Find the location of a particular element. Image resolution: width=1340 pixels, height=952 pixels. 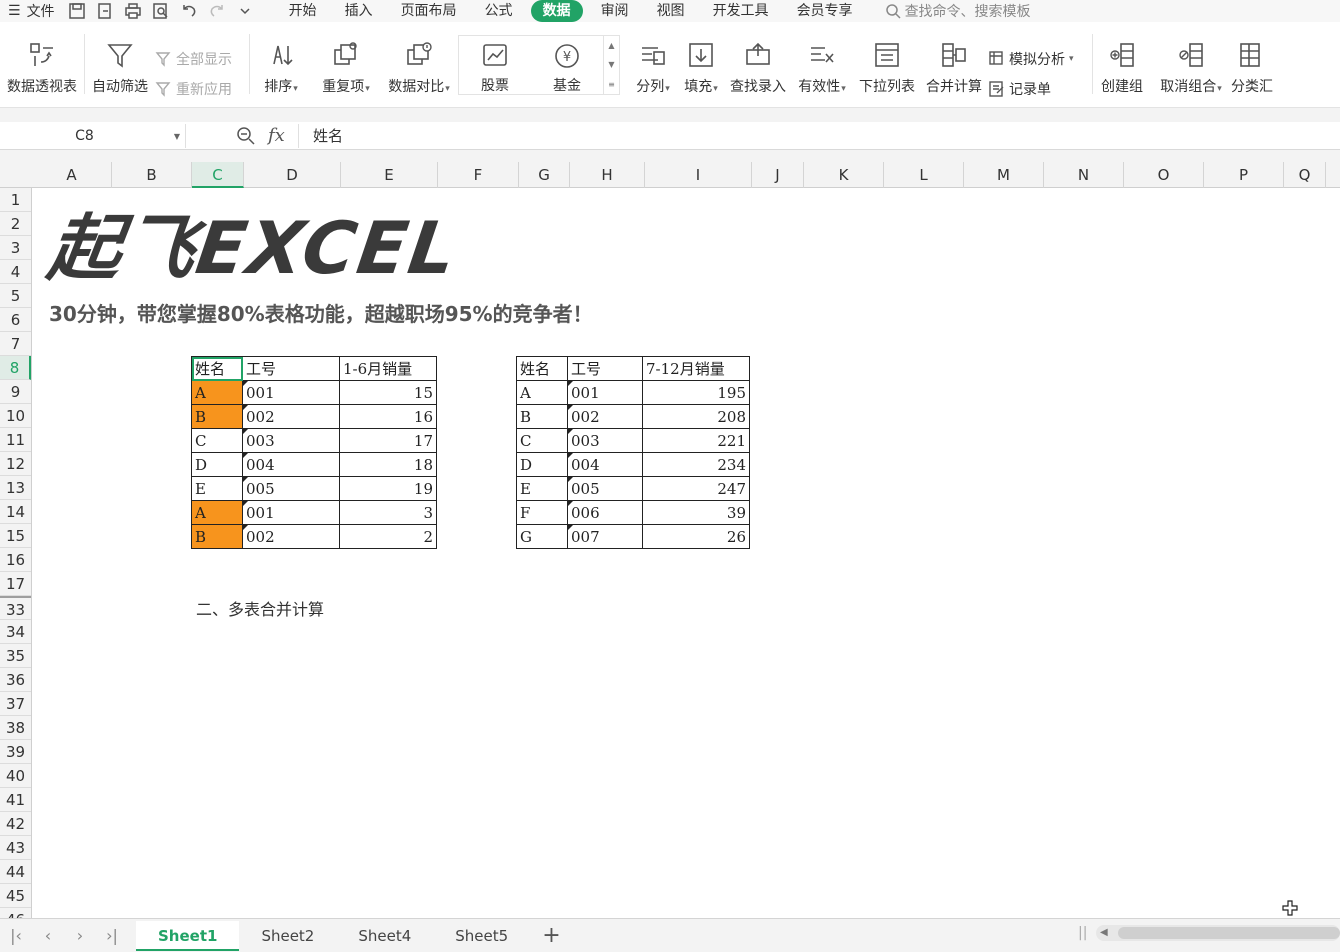

row-header-8: 8 is located at coordinates (15, 368).